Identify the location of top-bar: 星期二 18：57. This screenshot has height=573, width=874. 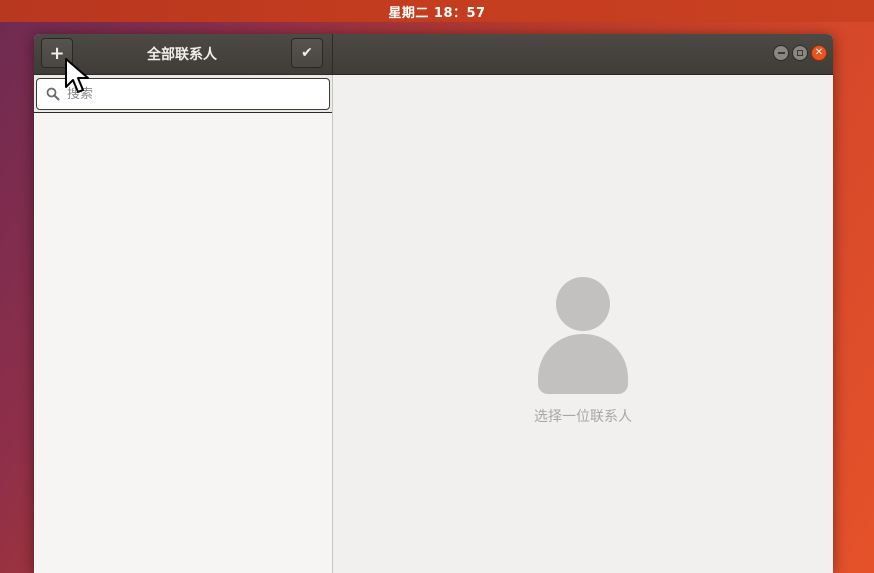
(437, 11).